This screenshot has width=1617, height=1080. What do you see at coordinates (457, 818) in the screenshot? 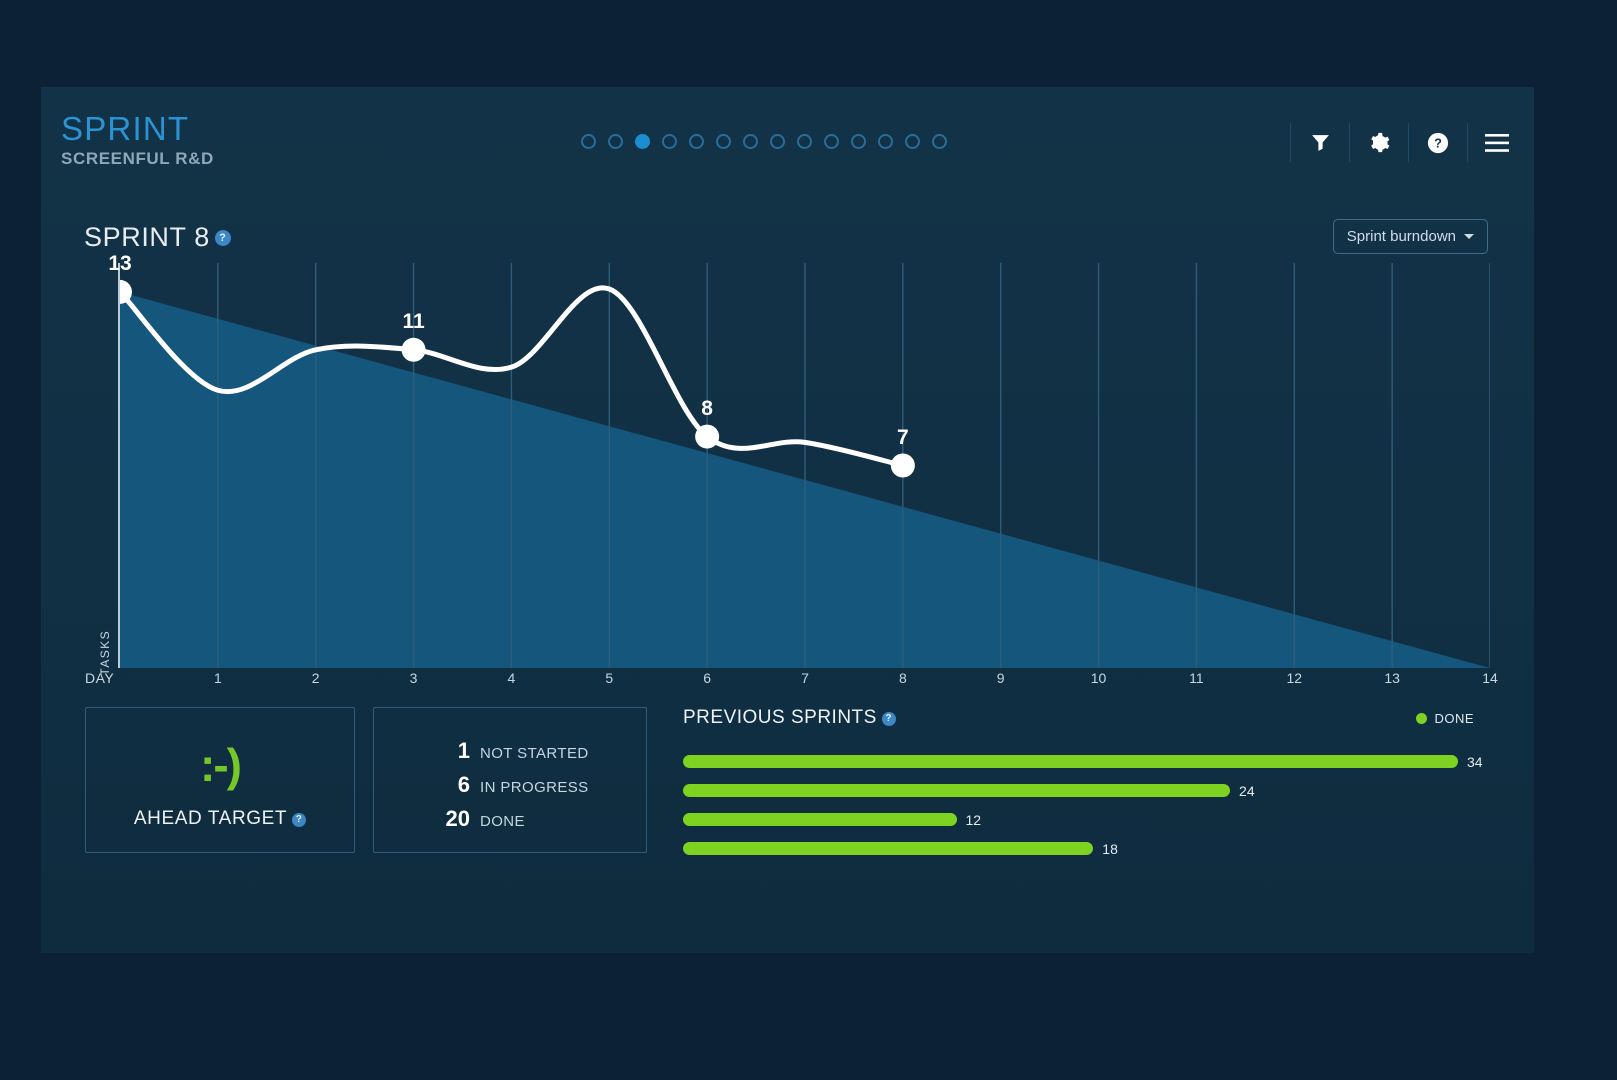
I see `stat-count: 20` at bounding box center [457, 818].